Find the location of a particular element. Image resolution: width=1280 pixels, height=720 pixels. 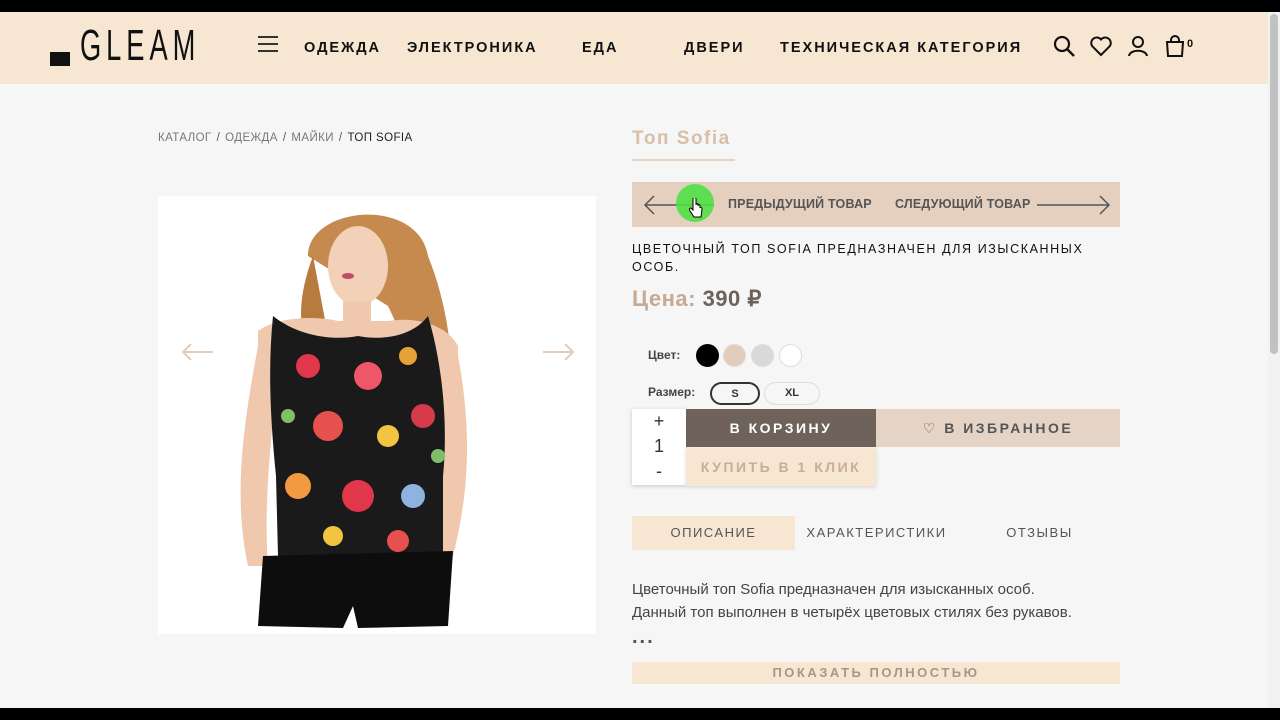

tab-description: ОПИСАНИЕ is located at coordinates (713, 533).